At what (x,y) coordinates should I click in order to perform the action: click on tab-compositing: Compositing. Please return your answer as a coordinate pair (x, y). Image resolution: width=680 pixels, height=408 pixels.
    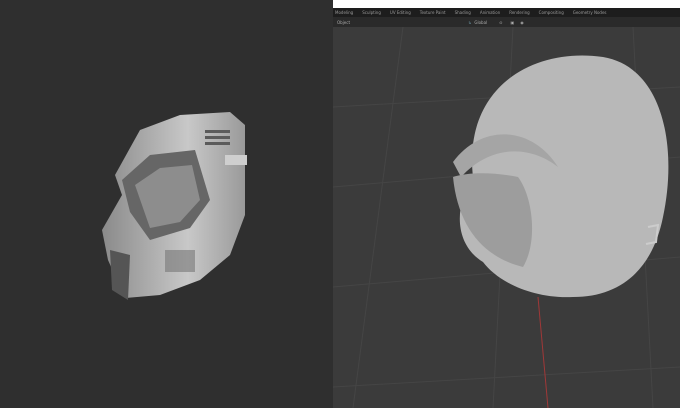
    Looking at the image, I should click on (551, 12).